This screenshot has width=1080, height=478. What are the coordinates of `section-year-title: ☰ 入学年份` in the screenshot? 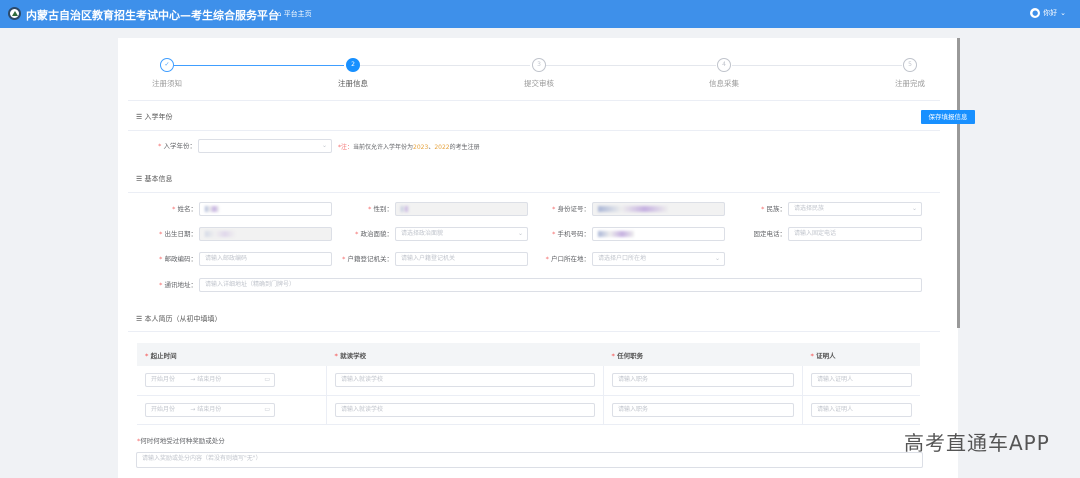 It's located at (154, 117).